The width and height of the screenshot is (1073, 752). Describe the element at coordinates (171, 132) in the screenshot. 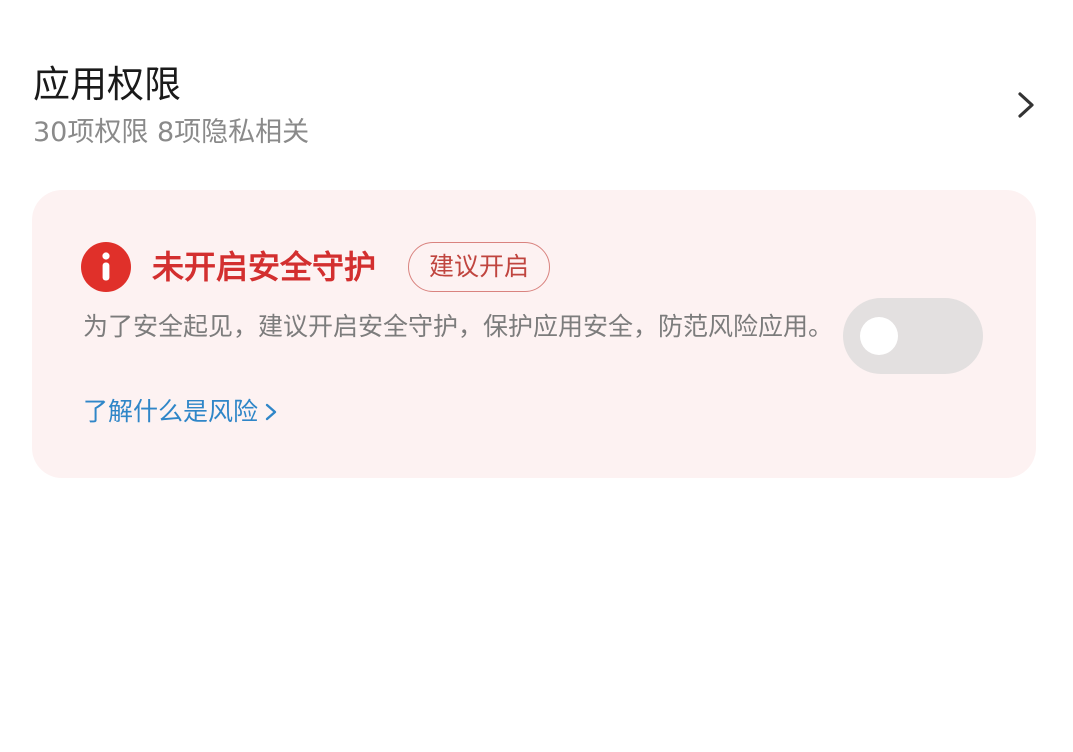

I see `app-permissions-summary: 30项权限 8项隐私相关` at that location.